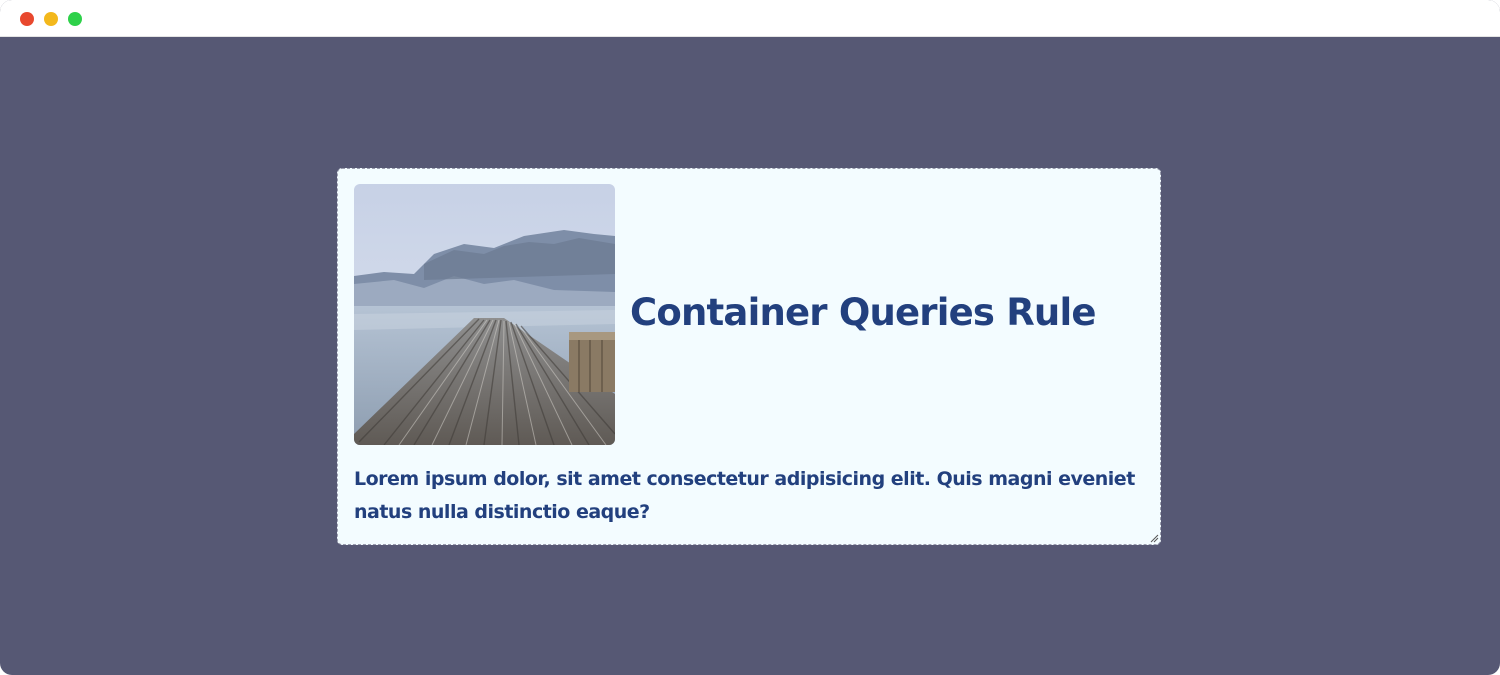 This screenshot has width=1500, height=675. I want to click on window-titlebar, so click(750, 18).